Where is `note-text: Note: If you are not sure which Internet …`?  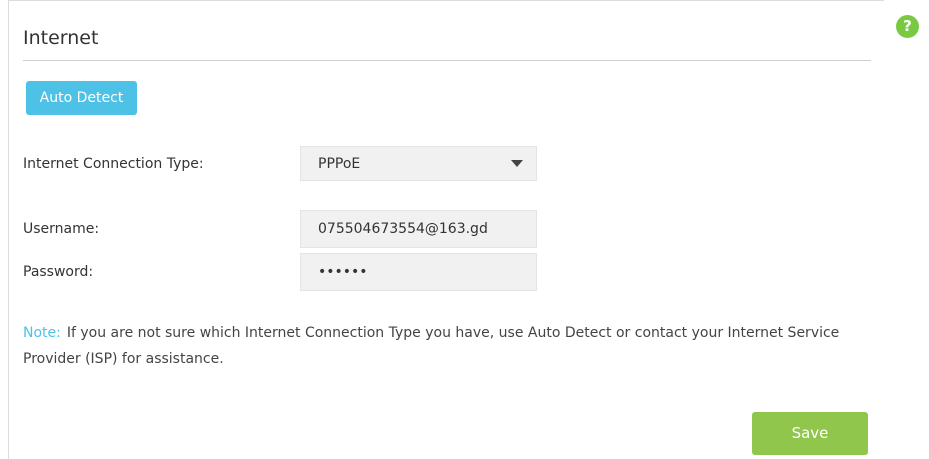 note-text: Note: If you are not sure which Internet … is located at coordinates (438, 346).